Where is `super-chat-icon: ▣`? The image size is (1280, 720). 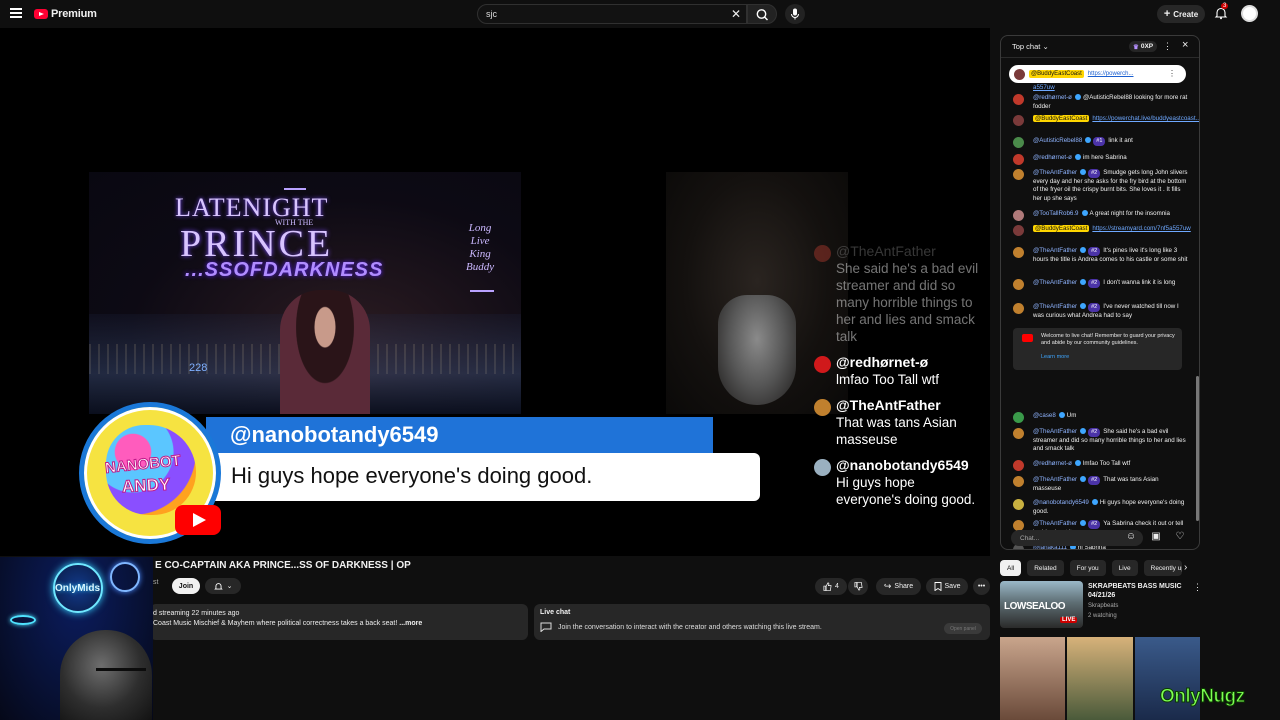
super-chat-icon: ▣ is located at coordinates (1156, 538).